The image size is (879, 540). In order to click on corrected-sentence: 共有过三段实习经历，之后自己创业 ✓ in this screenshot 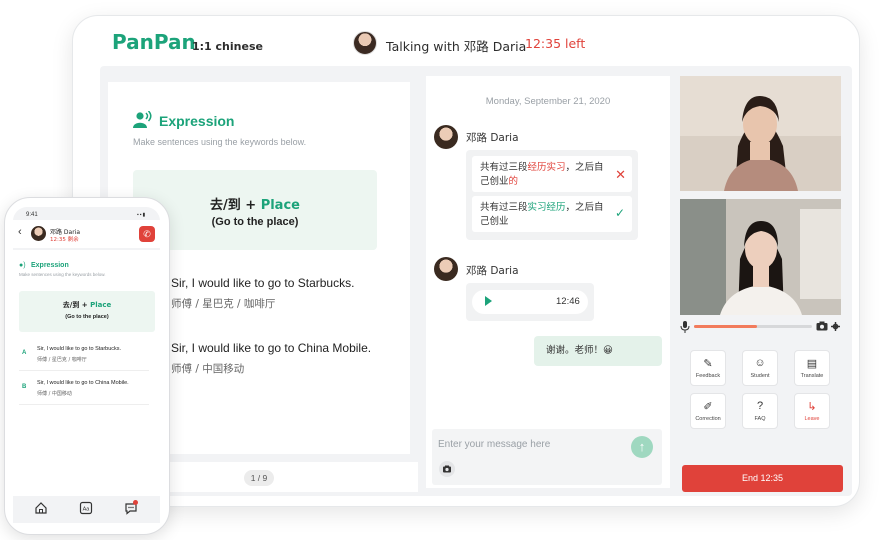, I will do `click(552, 214)`.